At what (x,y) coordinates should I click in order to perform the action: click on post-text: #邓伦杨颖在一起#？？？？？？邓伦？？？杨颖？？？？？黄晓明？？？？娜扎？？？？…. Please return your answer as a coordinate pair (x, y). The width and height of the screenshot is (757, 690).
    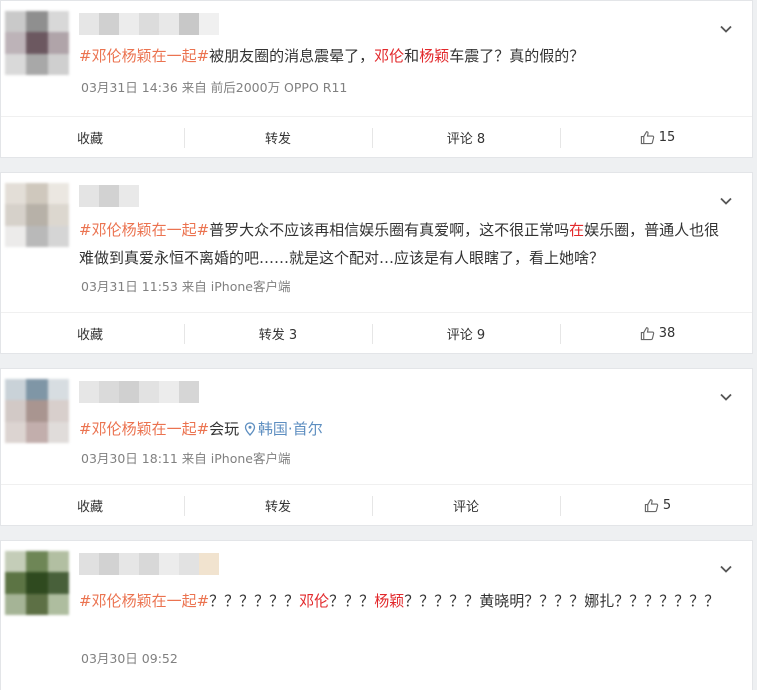
    Looking at the image, I should click on (400, 601).